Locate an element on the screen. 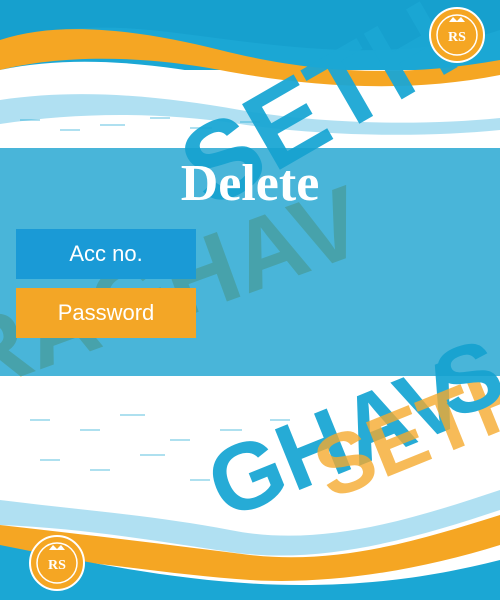 This screenshot has height=600, width=500. password-field: Password is located at coordinates (106, 313).